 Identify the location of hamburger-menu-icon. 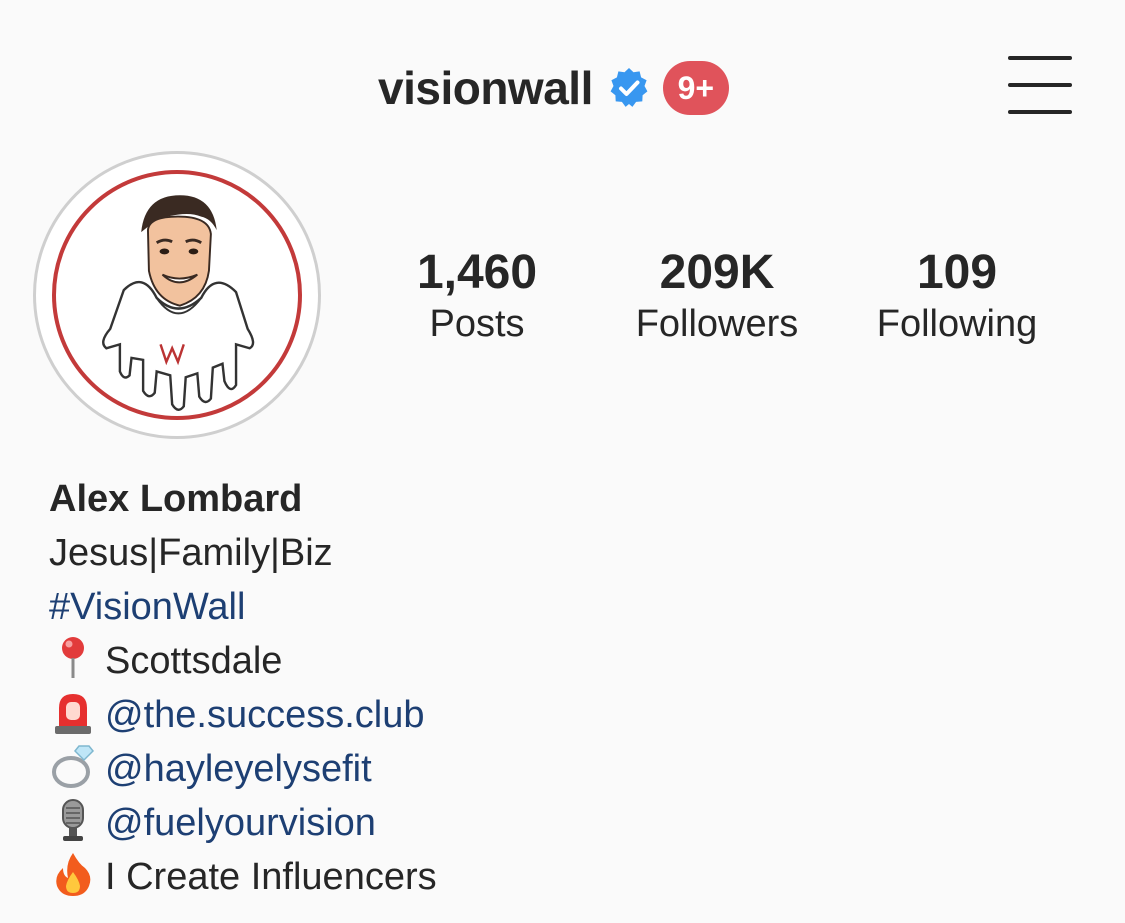
(1040, 85).